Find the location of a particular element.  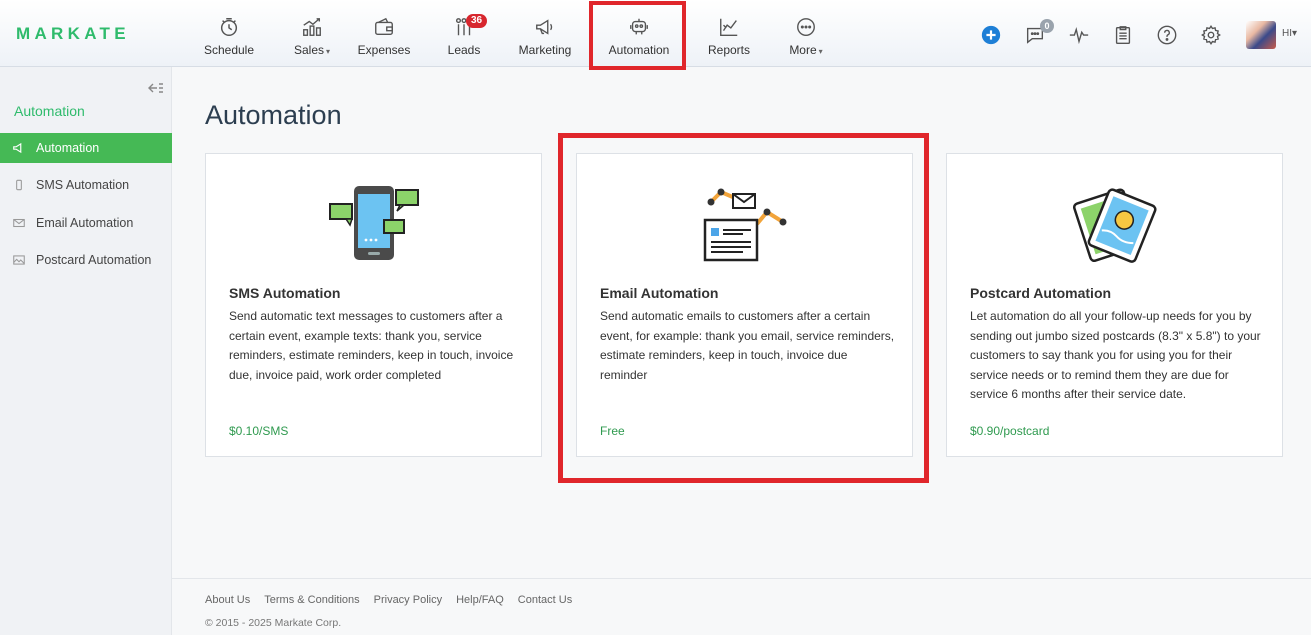

nav-expenses: Expenses is located at coordinates (384, 33).